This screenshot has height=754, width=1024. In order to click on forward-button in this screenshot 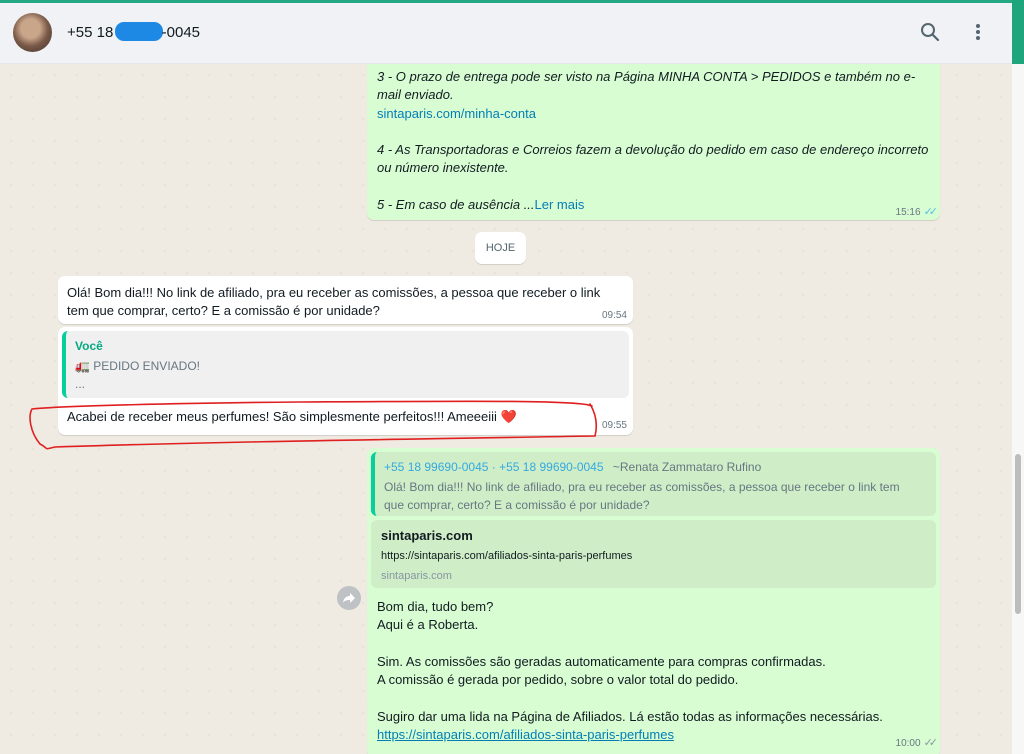, I will do `click(349, 598)`.